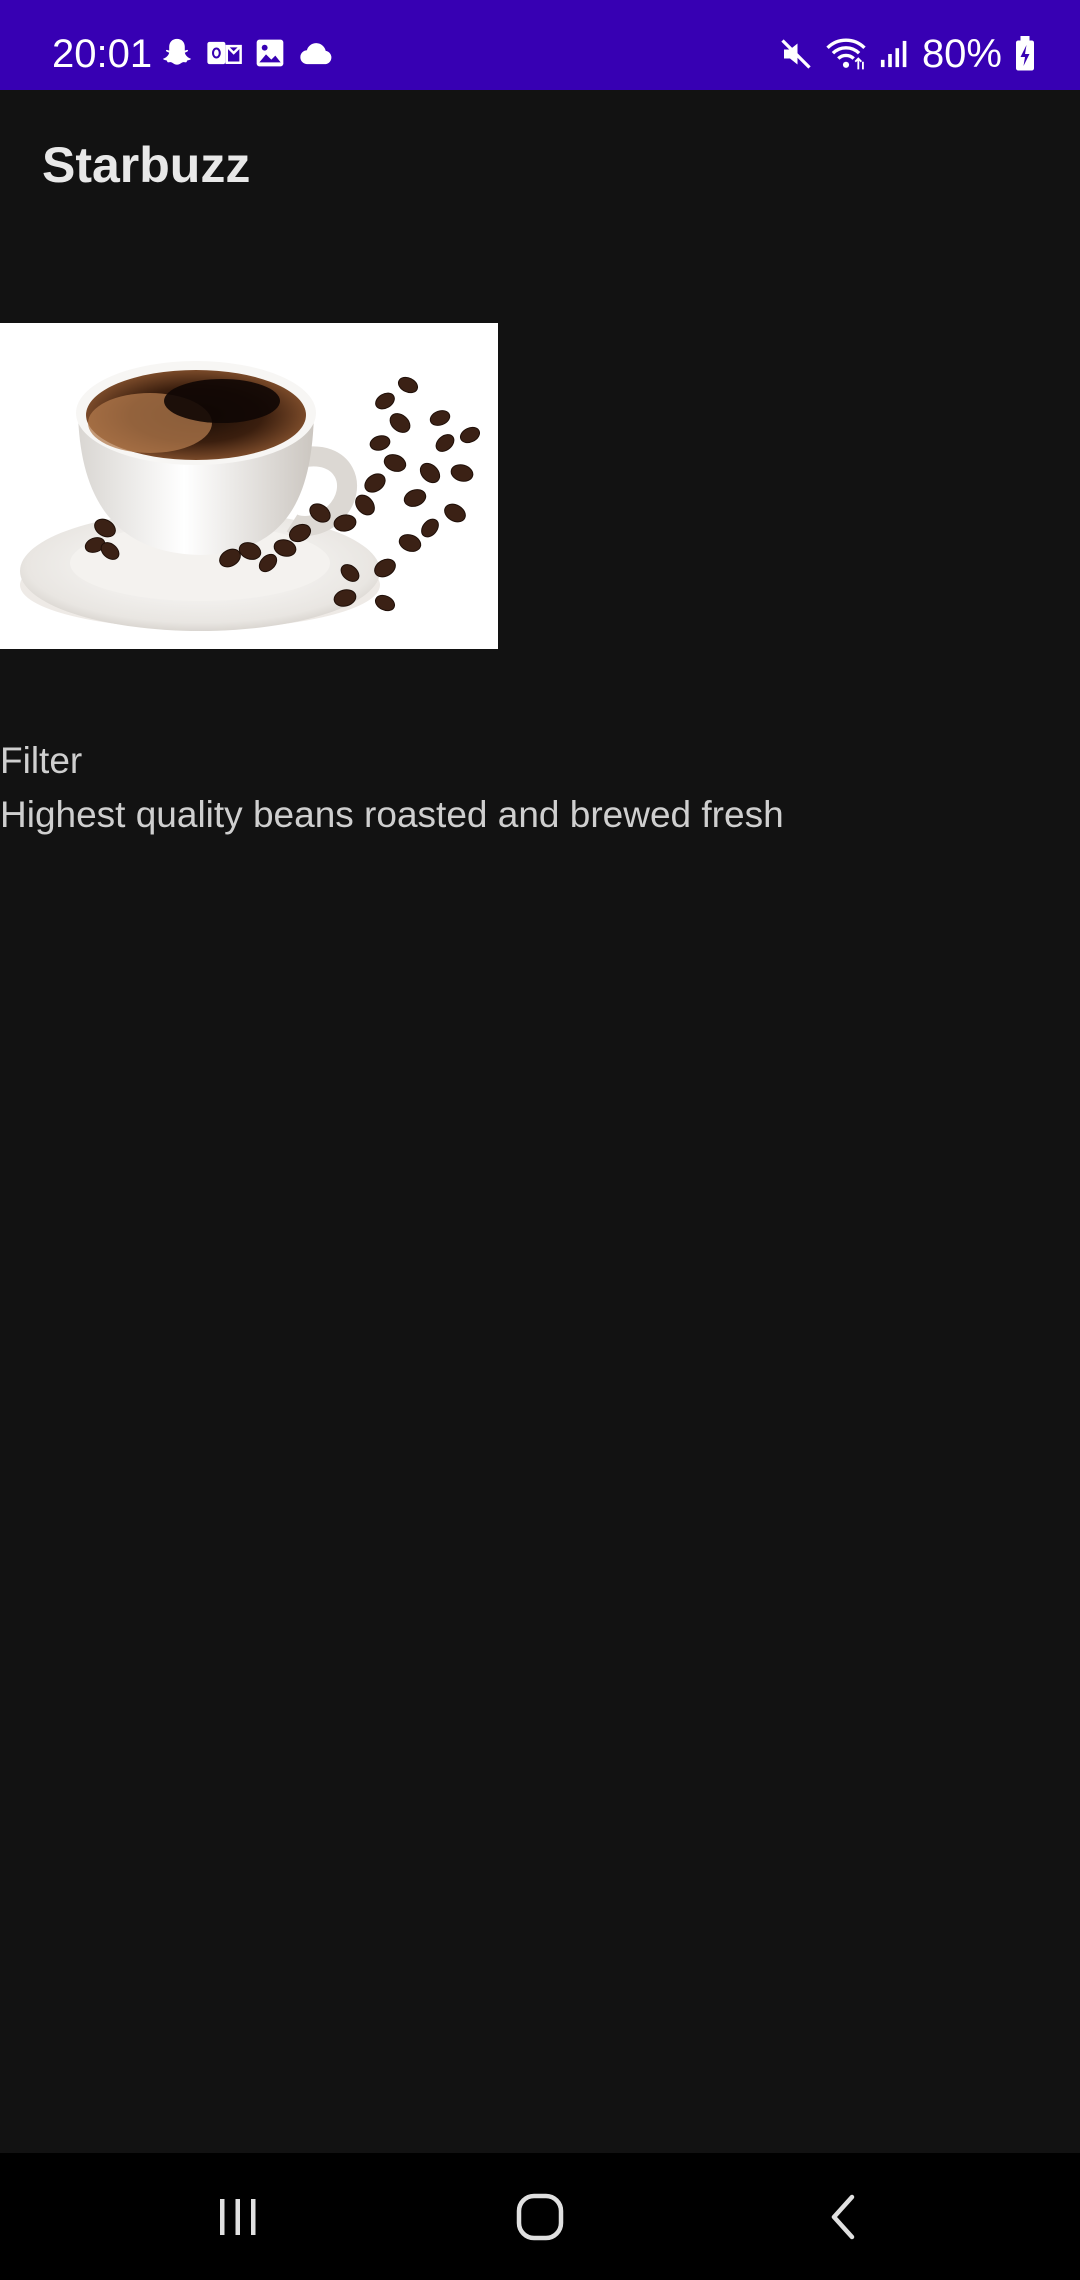 This screenshot has width=1080, height=2280. What do you see at coordinates (540, 45) in the screenshot?
I see `status-bar: 20:01 80%` at bounding box center [540, 45].